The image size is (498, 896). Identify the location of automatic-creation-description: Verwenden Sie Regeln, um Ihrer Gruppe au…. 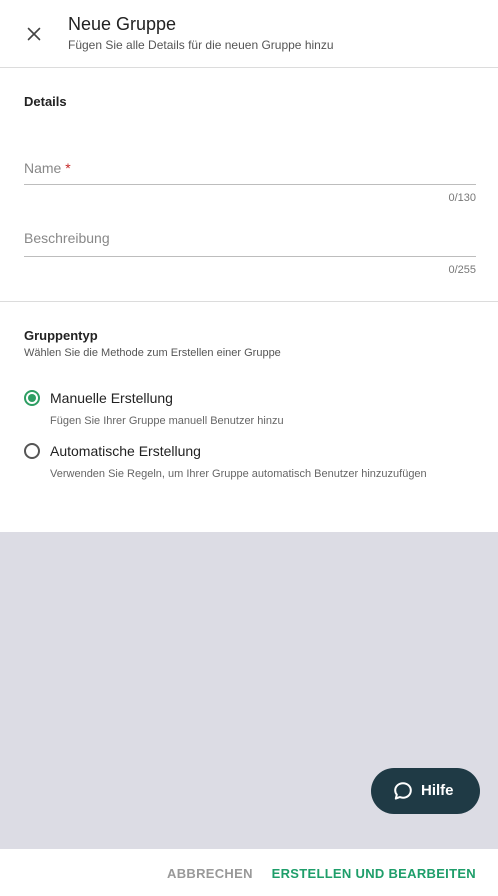
(238, 474).